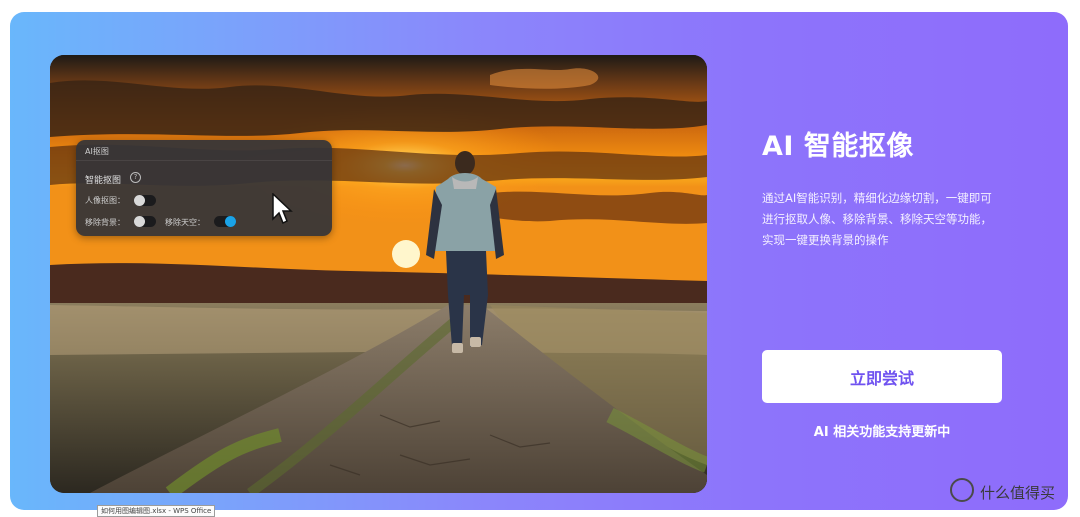  What do you see at coordinates (962, 490) in the screenshot?
I see `smzdm-logo-icon` at bounding box center [962, 490].